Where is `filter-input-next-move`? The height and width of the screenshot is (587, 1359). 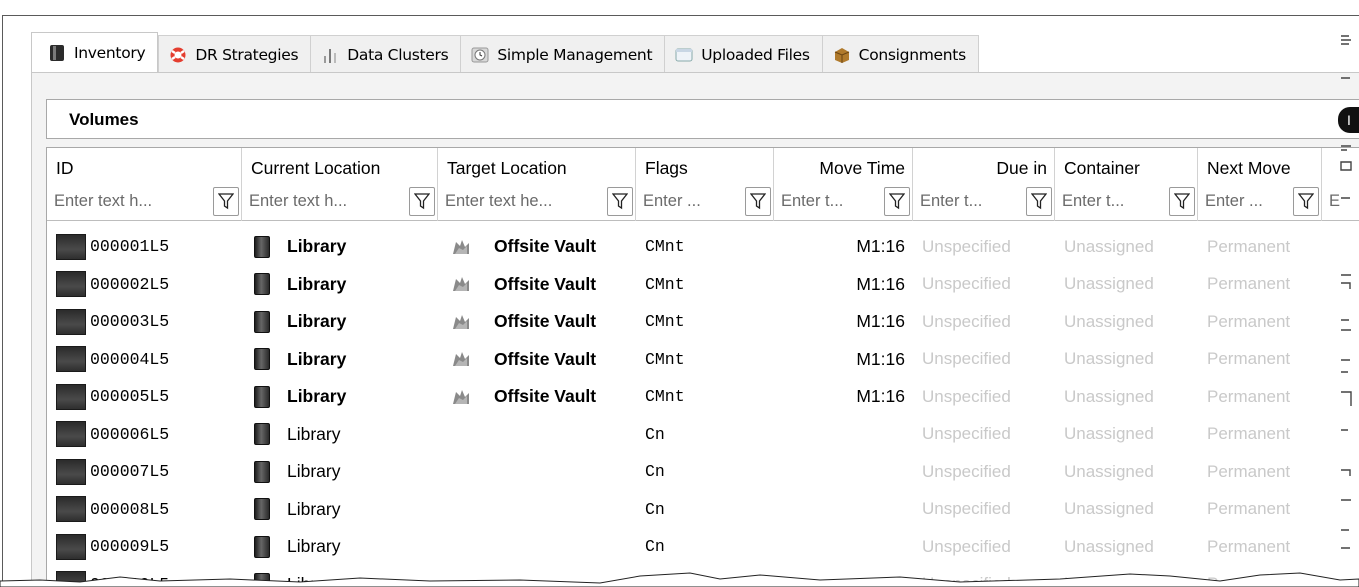
filter-input-next-move is located at coordinates (1246, 201).